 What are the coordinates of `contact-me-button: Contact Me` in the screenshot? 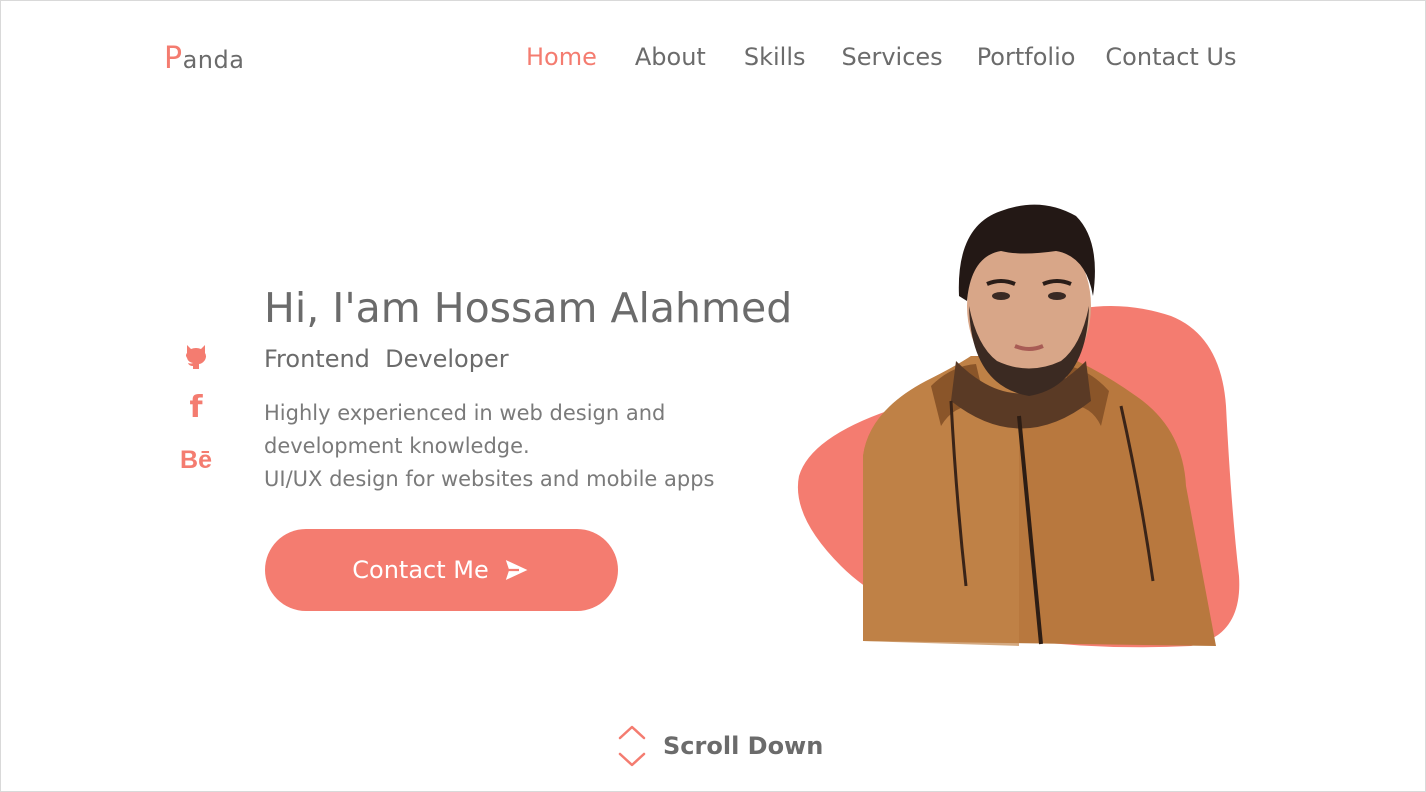 It's located at (441, 570).